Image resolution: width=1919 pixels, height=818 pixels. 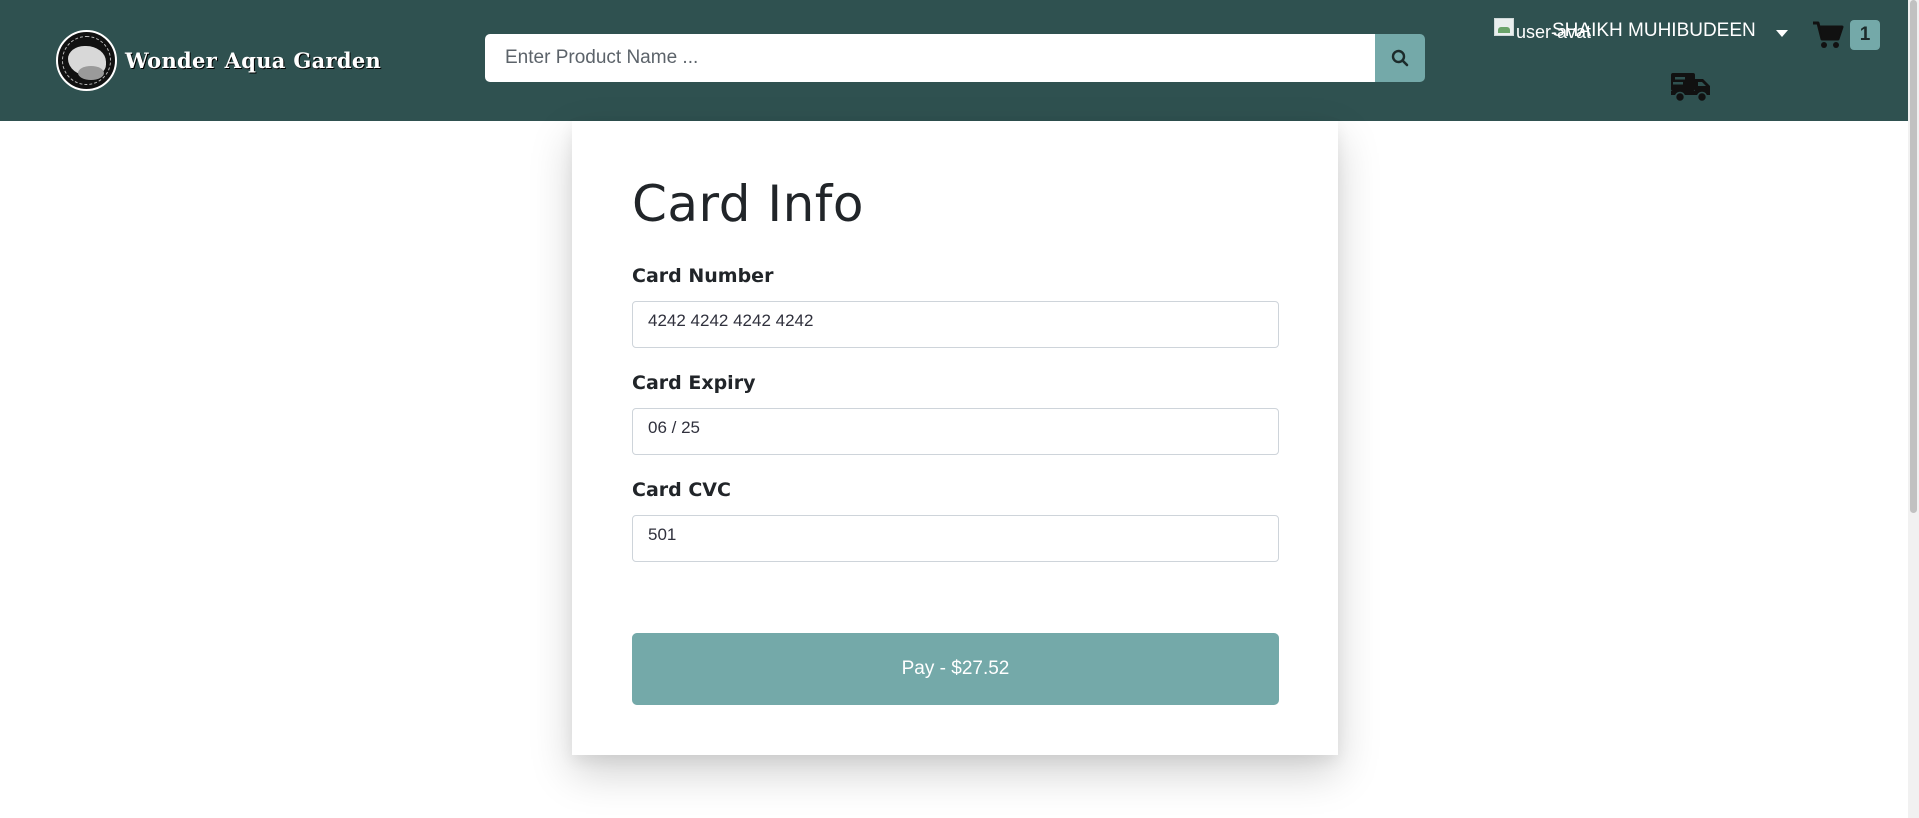 What do you see at coordinates (86, 60) in the screenshot?
I see `logo-icon` at bounding box center [86, 60].